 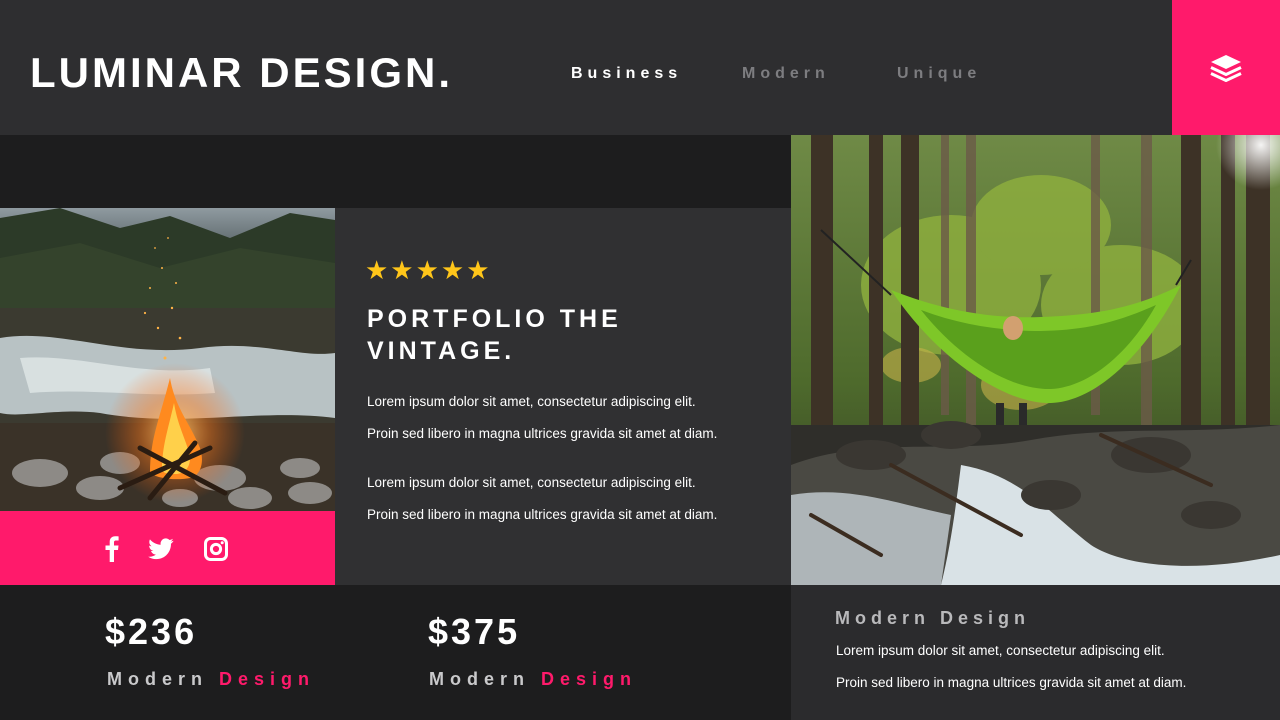 What do you see at coordinates (395, 652) in the screenshot?
I see `pricing-row: $236 Modern Design $375 Modern Design` at bounding box center [395, 652].